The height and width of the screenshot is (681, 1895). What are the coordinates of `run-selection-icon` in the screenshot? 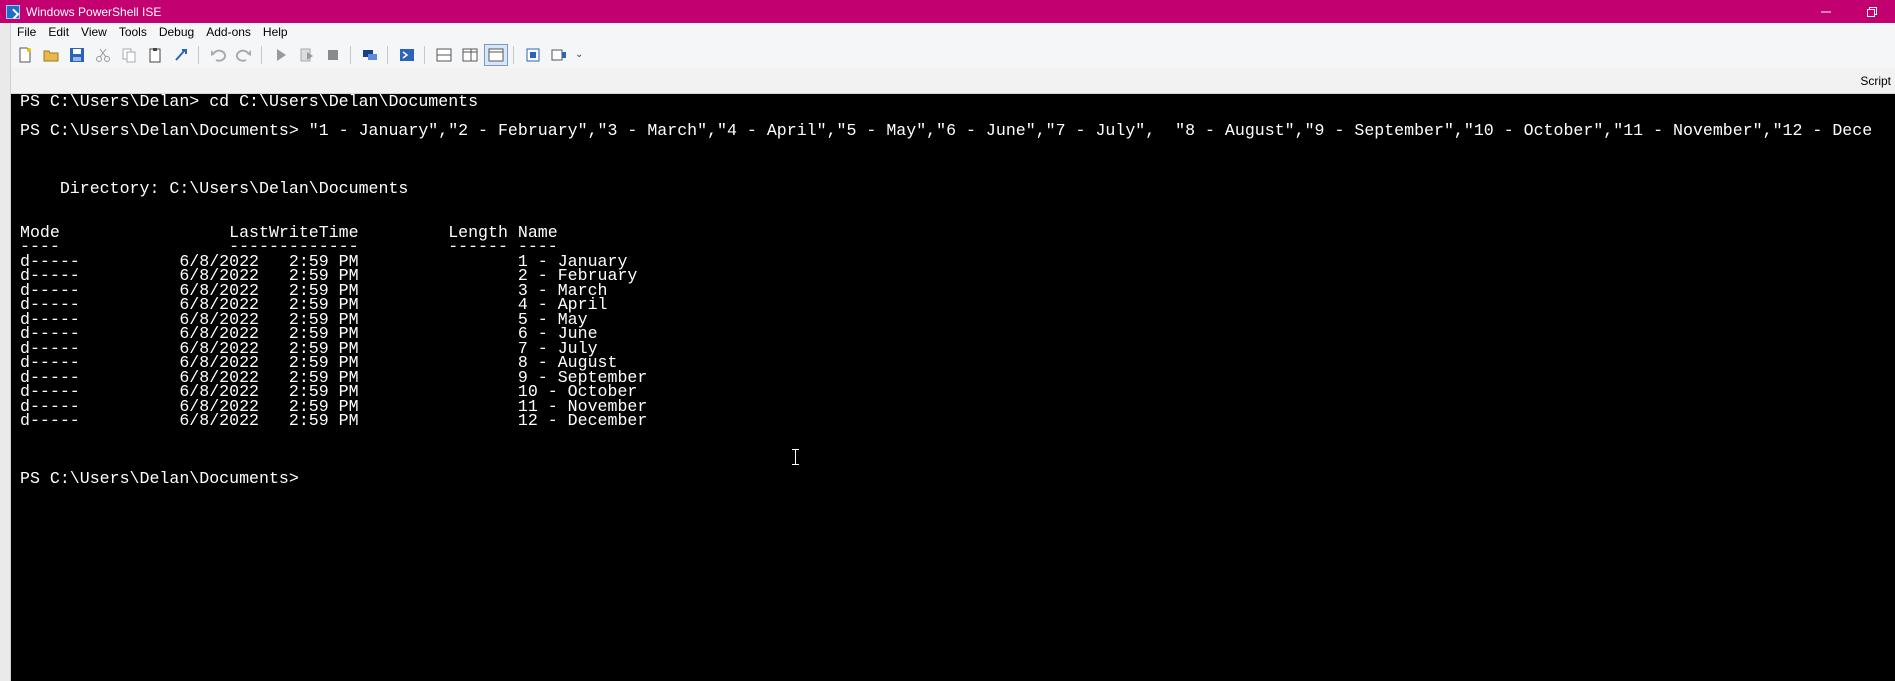 It's located at (306, 55).